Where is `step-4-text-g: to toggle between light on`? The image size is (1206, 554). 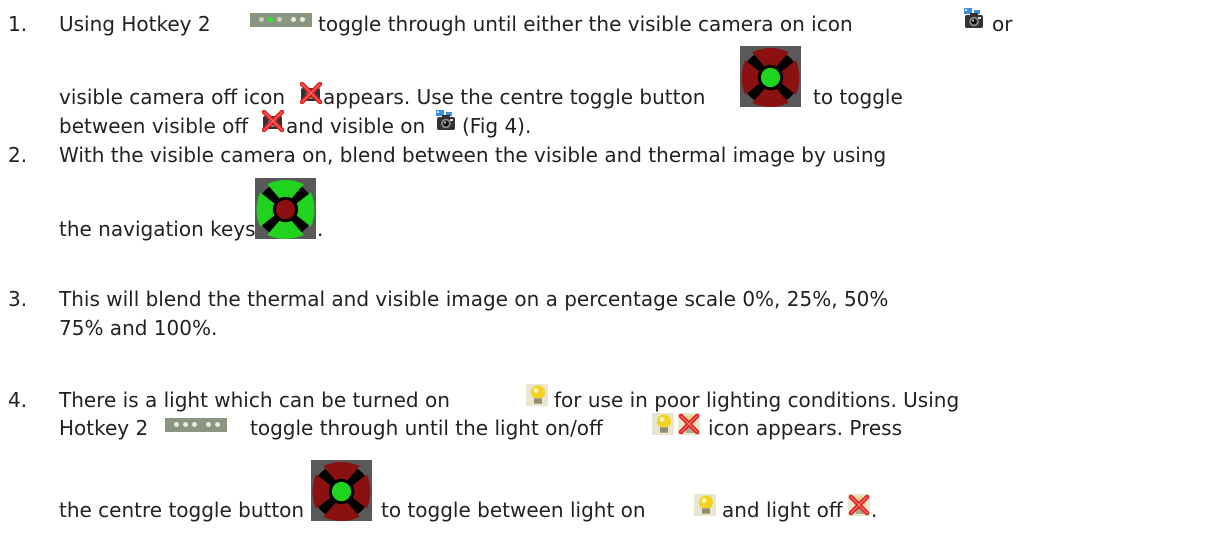 step-4-text-g: to toggle between light on is located at coordinates (513, 510).